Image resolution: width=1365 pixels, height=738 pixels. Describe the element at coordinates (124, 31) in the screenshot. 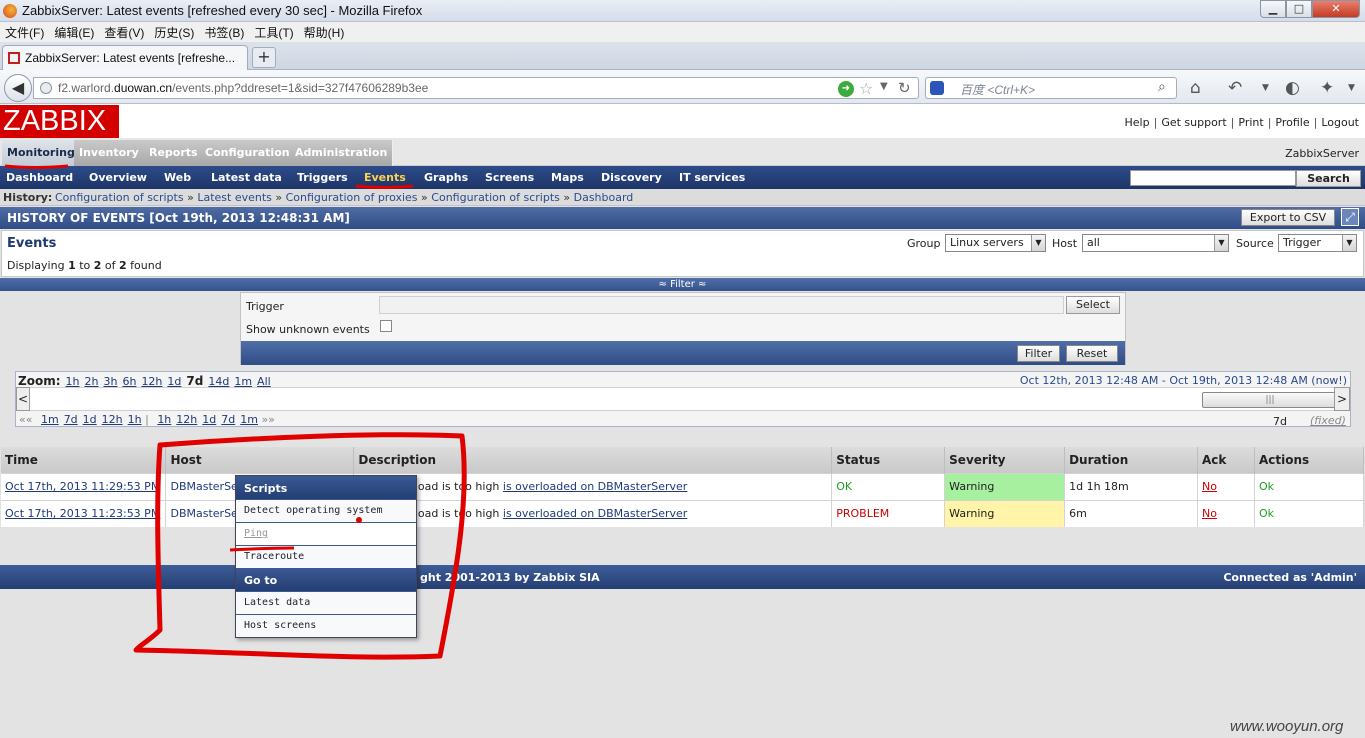

I see `menu-view: 查看(V)` at that location.